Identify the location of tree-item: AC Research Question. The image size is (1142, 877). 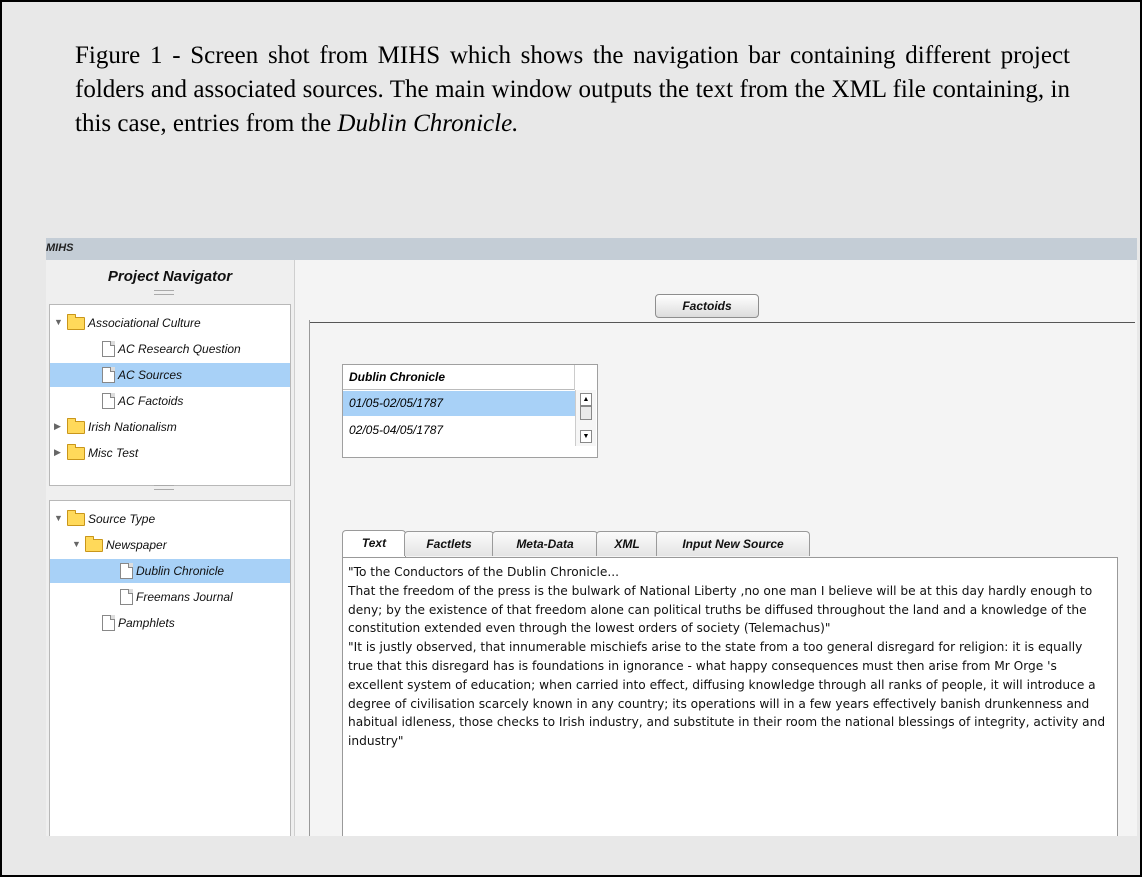
(170, 349).